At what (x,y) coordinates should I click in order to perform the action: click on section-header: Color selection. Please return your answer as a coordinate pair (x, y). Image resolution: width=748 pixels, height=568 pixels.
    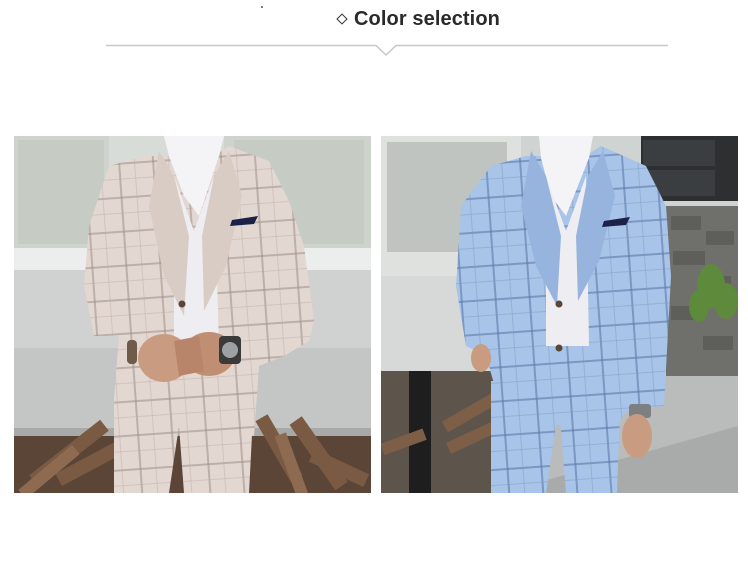
    Looking at the image, I should click on (374, 19).